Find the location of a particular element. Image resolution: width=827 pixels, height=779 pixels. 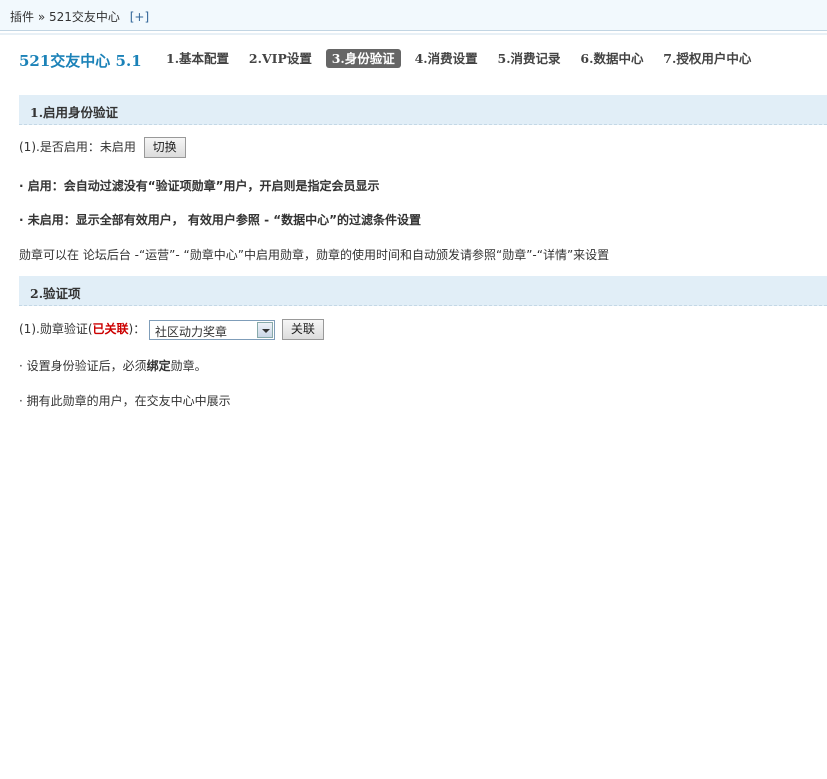

enable-row: (1).是否启用：未启用 切换 is located at coordinates (102, 147).